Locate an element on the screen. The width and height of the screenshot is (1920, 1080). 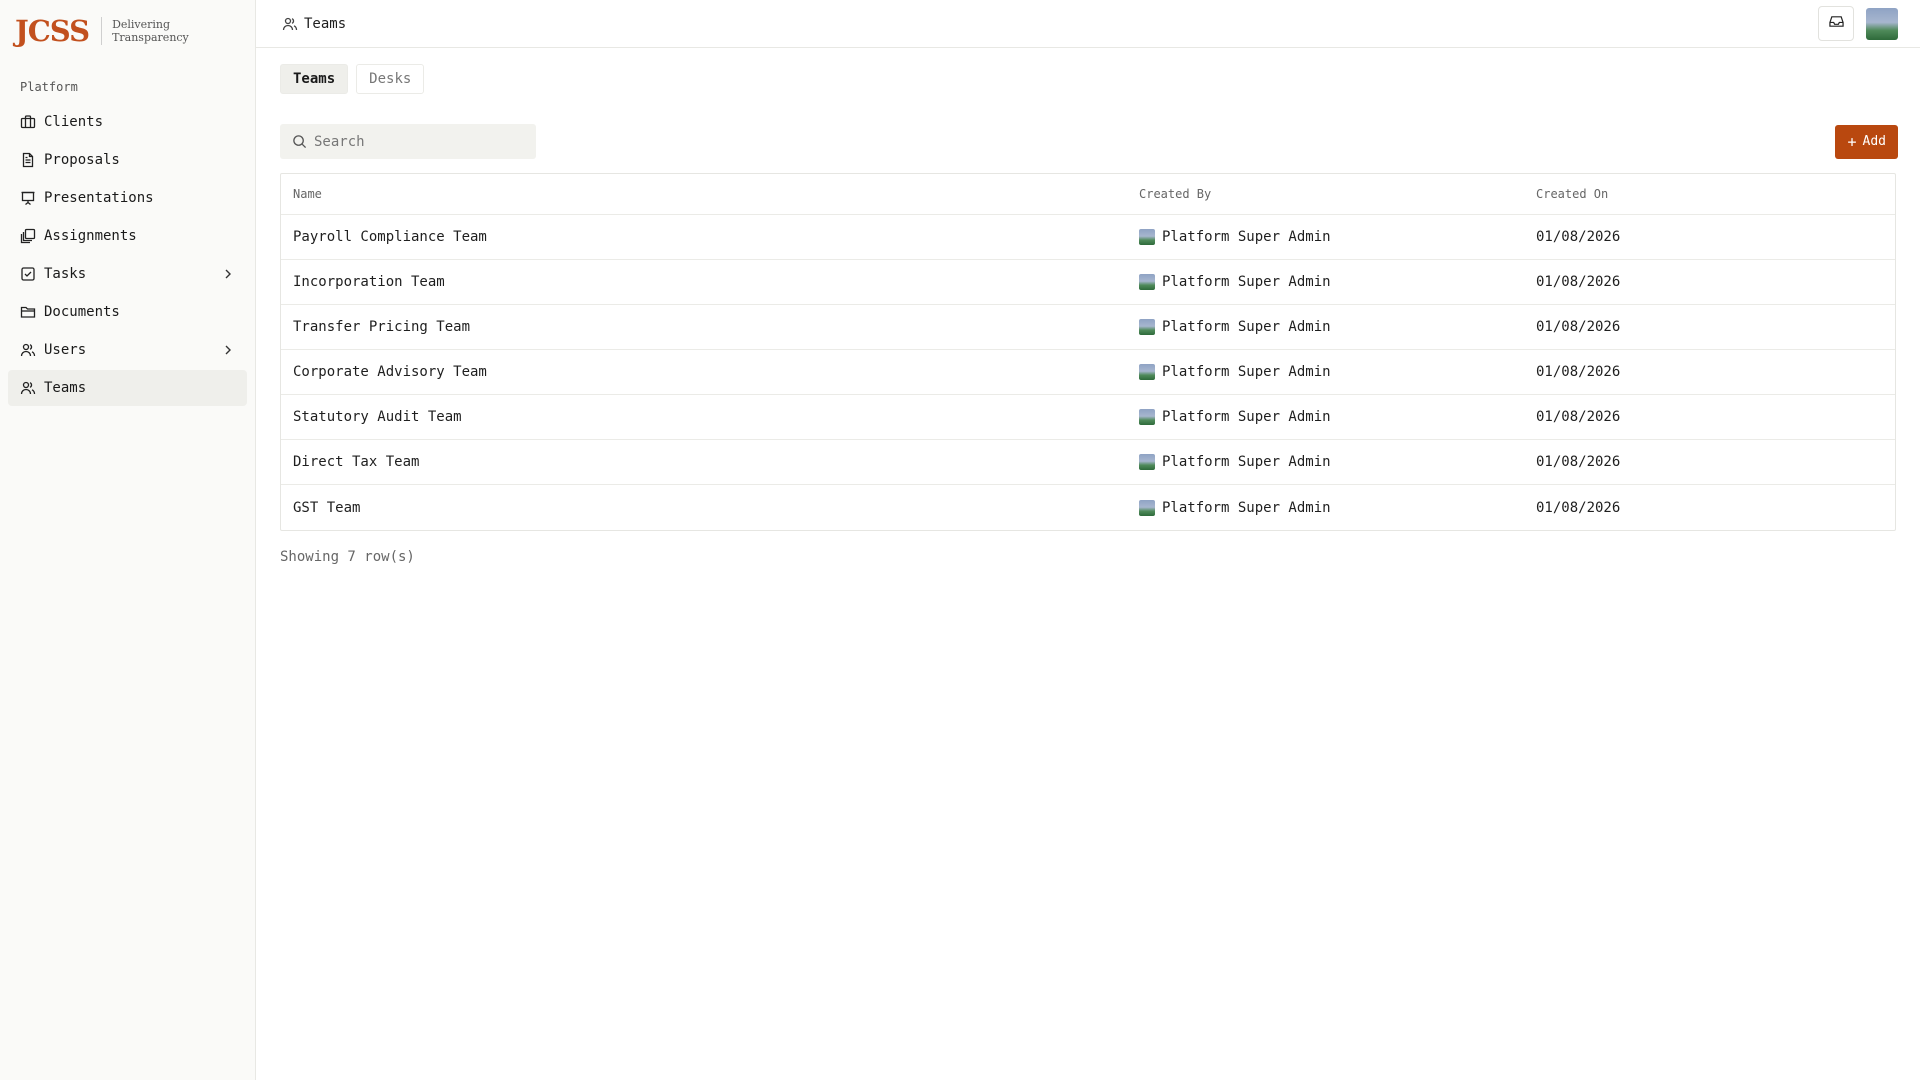
sidebar-item-proposals: Proposals is located at coordinates (127, 160).